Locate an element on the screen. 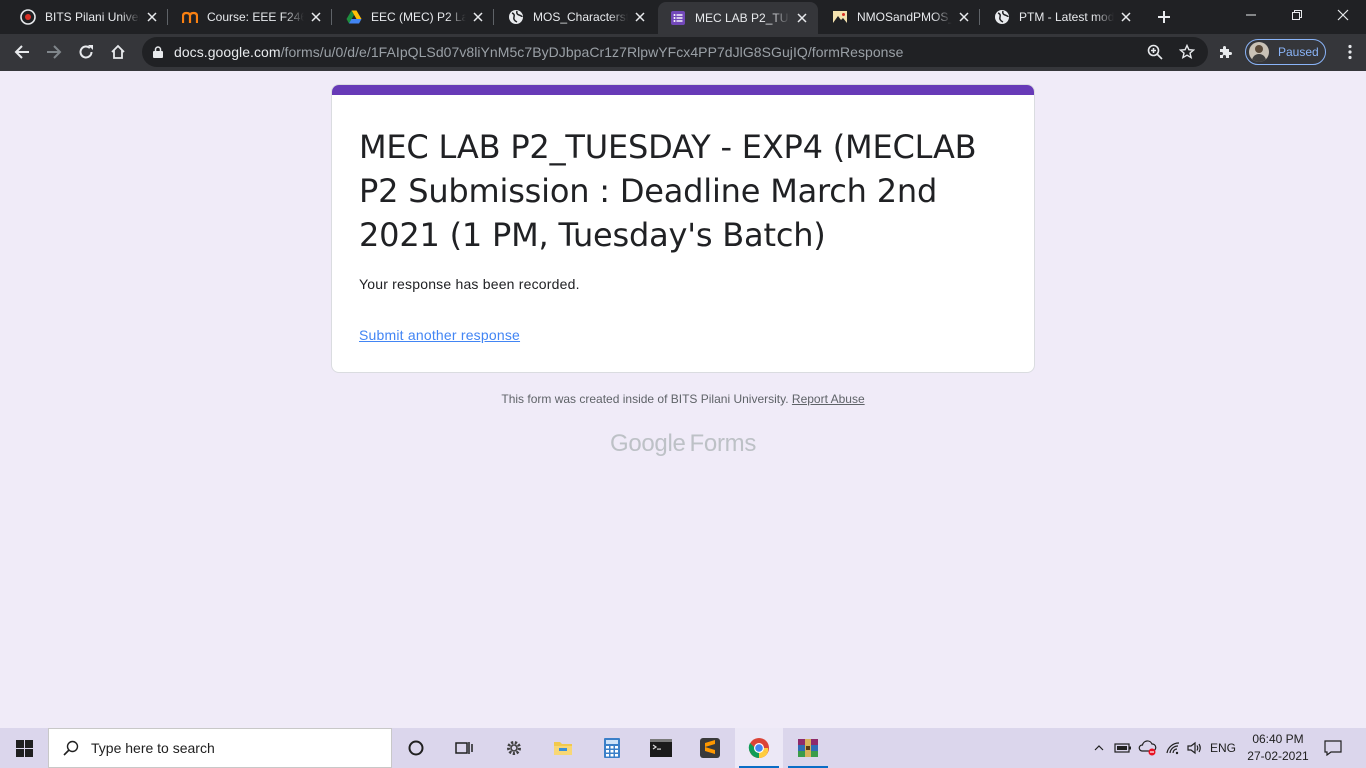  volume-tray is located at coordinates (1195, 748).